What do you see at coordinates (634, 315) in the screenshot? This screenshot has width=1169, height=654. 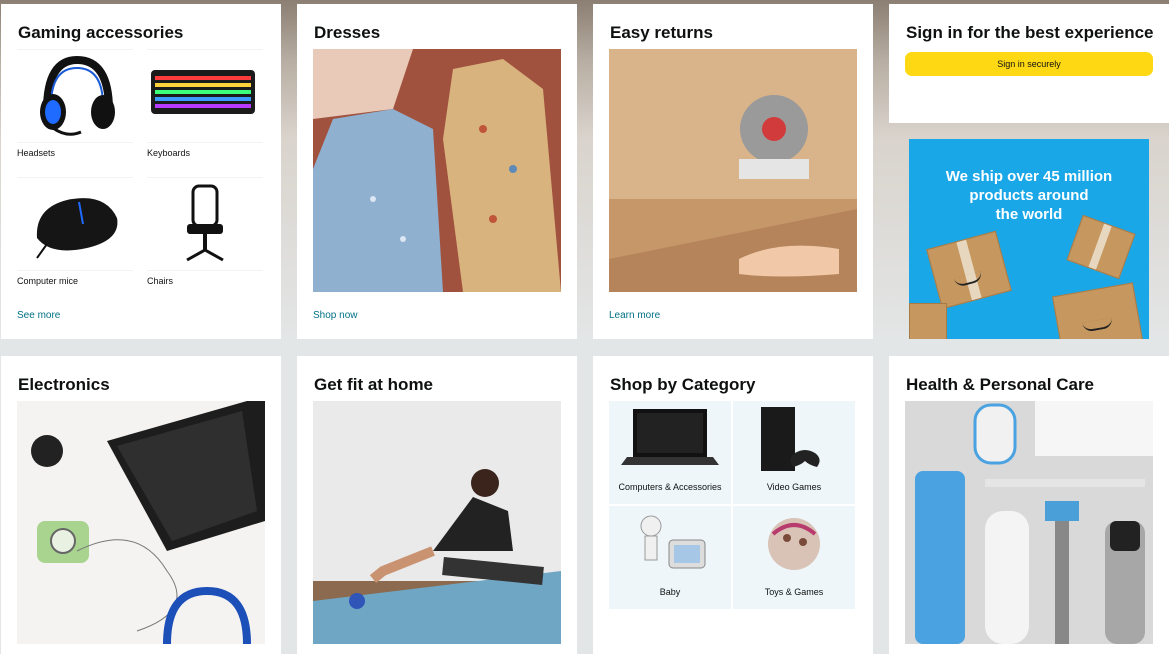 I see `learn-more-link: Learn more` at bounding box center [634, 315].